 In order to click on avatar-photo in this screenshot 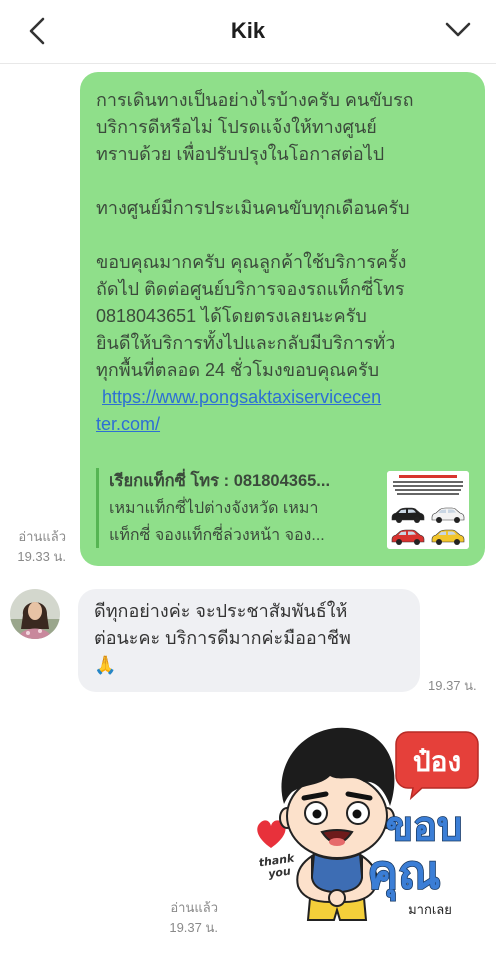, I will do `click(35, 614)`.